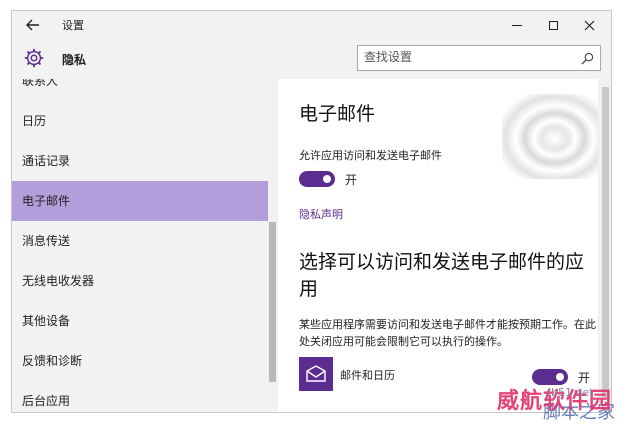 This screenshot has height=425, width=640. Describe the element at coordinates (351, 180) in the screenshot. I see `toggle-state-label: 开` at that location.